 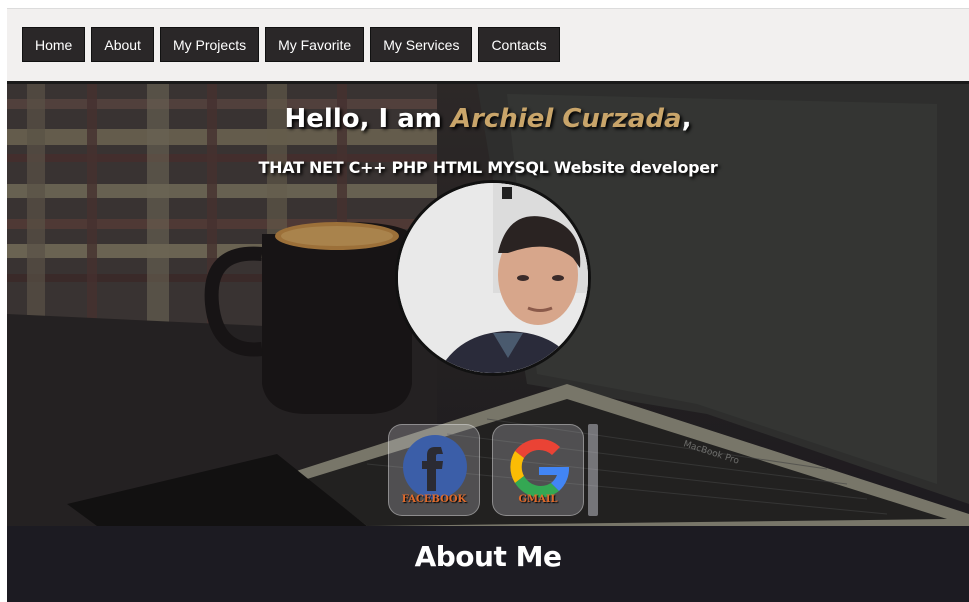 I want to click on hero-title: Hello, I am Archiel Curzada,, so click(x=488, y=119).